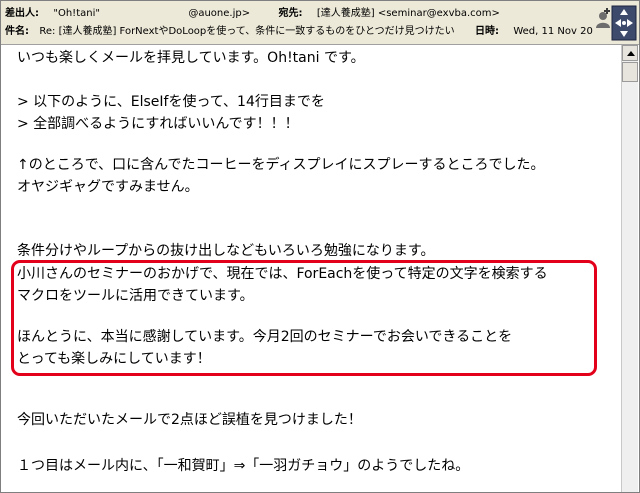 Image resolution: width=640 pixels, height=493 pixels. Describe the element at coordinates (603, 18) in the screenshot. I see `person-add-icon` at that location.